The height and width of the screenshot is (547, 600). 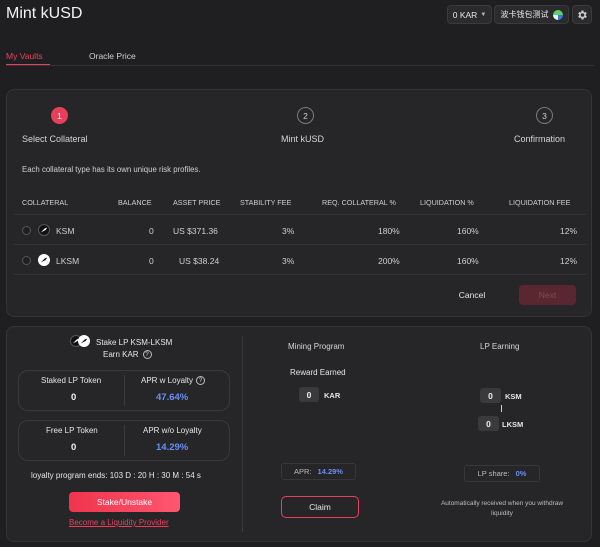 I want to click on reward-earned-value: 0, so click(x=309, y=394).